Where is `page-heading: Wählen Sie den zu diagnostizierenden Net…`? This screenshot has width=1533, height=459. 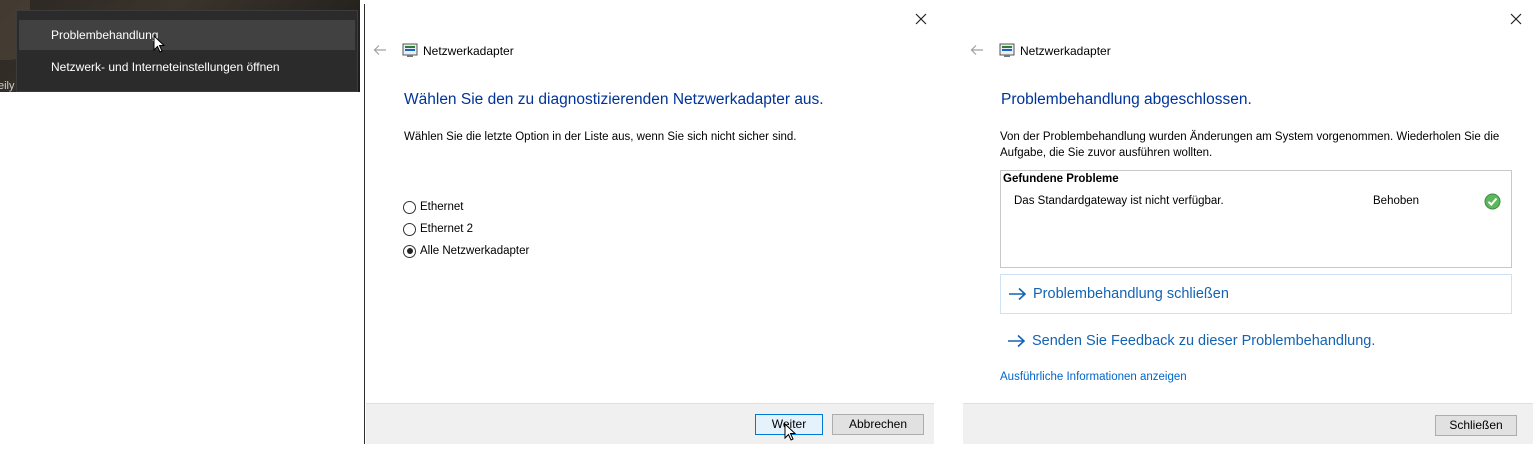 page-heading: Wählen Sie den zu diagnostizierenden Net… is located at coordinates (614, 99).